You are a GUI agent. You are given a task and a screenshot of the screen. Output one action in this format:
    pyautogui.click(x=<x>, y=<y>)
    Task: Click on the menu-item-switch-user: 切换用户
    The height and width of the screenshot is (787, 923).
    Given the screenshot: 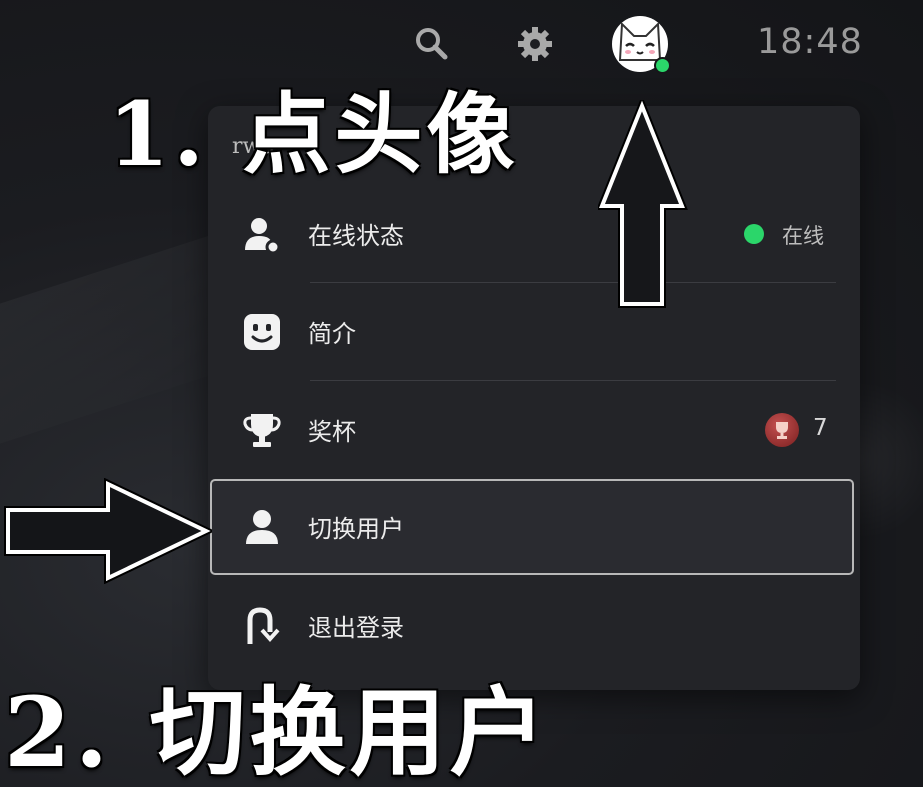 What is the action you would take?
    pyautogui.click(x=534, y=527)
    